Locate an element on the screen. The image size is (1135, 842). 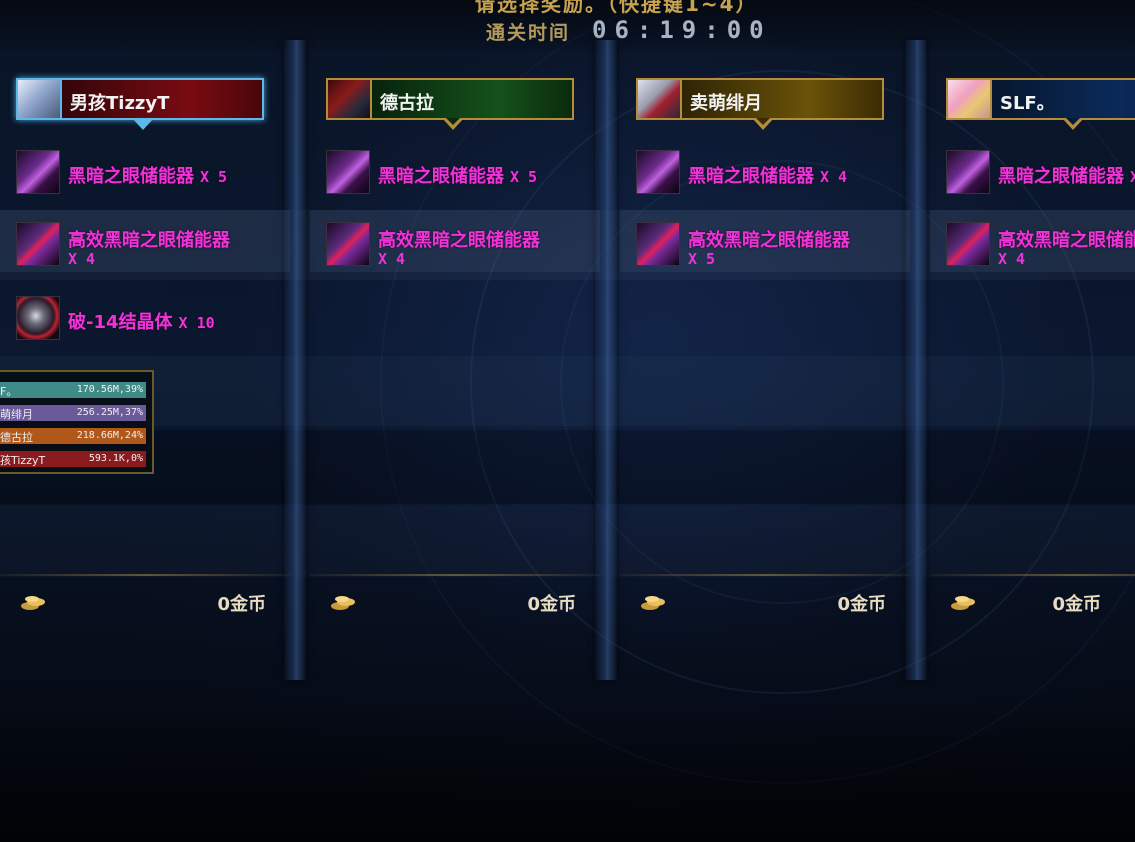
player-name: 德古拉 is located at coordinates (407, 103).